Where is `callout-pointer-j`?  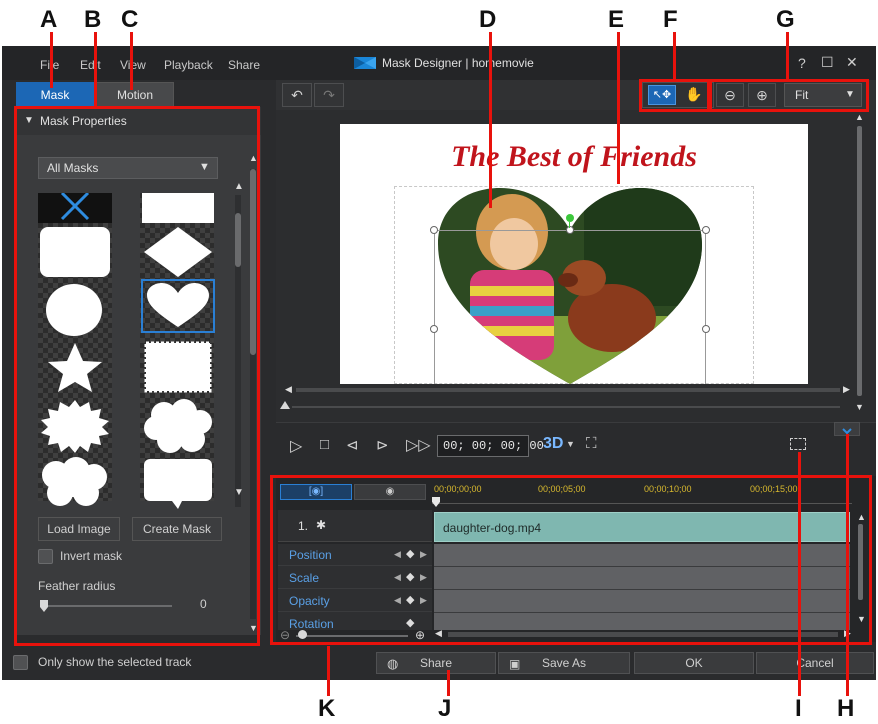
callout-pointer-j is located at coordinates (448, 683).